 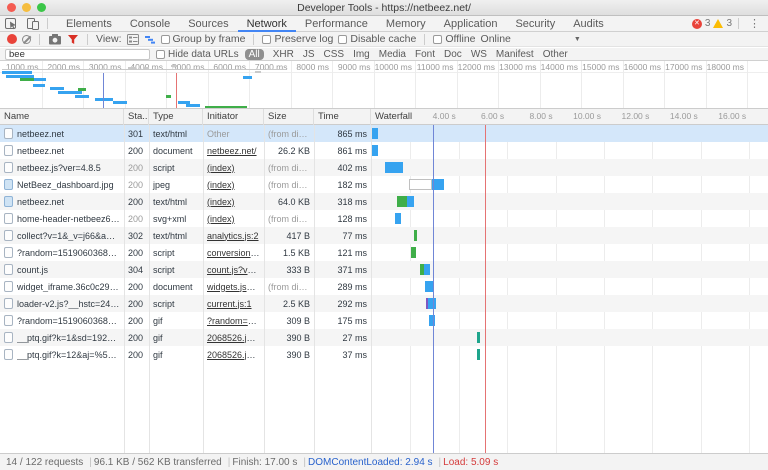 I want to click on filter-type-ws: WS, so click(x=479, y=54).